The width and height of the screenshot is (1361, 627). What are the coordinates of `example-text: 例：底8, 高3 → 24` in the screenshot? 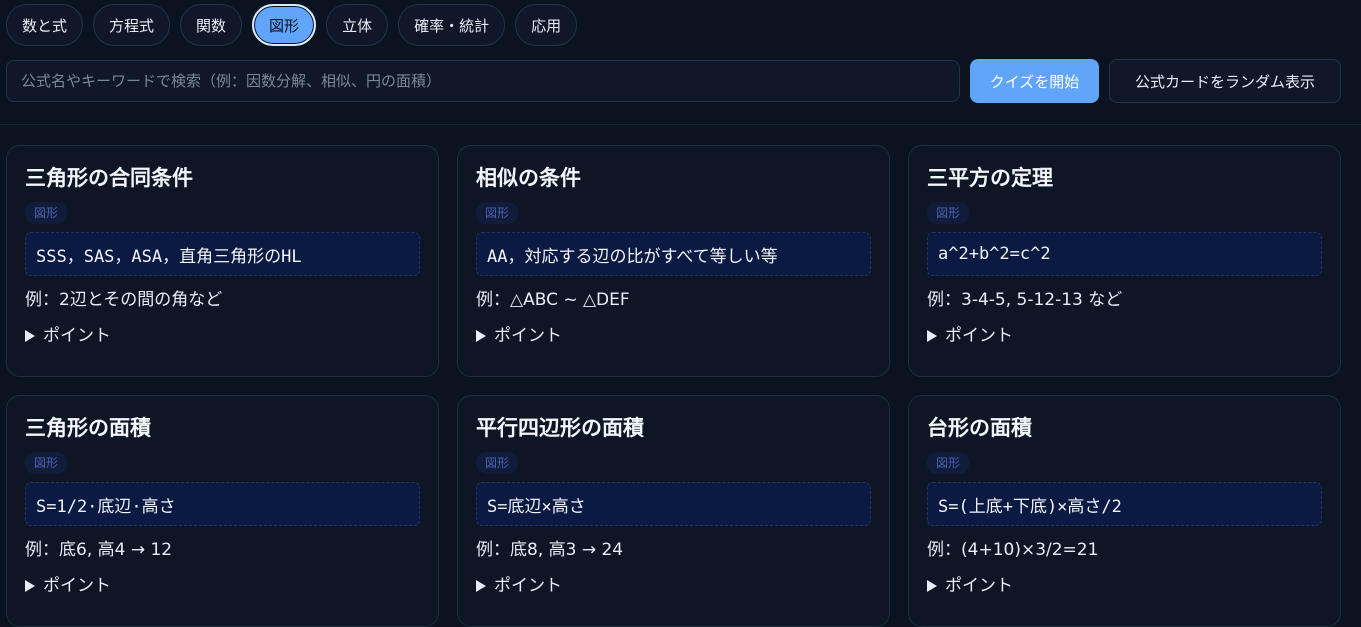 It's located at (550, 550).